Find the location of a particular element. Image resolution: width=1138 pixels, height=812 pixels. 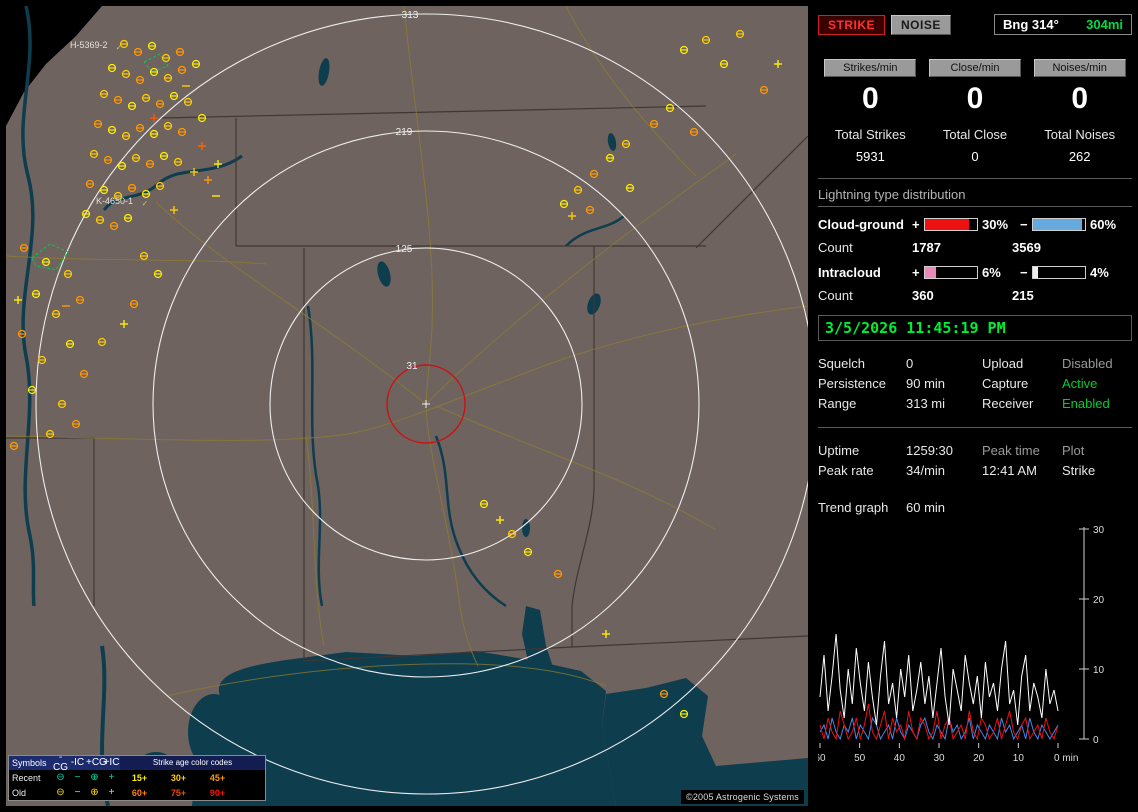

persistence-label: Persistence is located at coordinates (852, 383).